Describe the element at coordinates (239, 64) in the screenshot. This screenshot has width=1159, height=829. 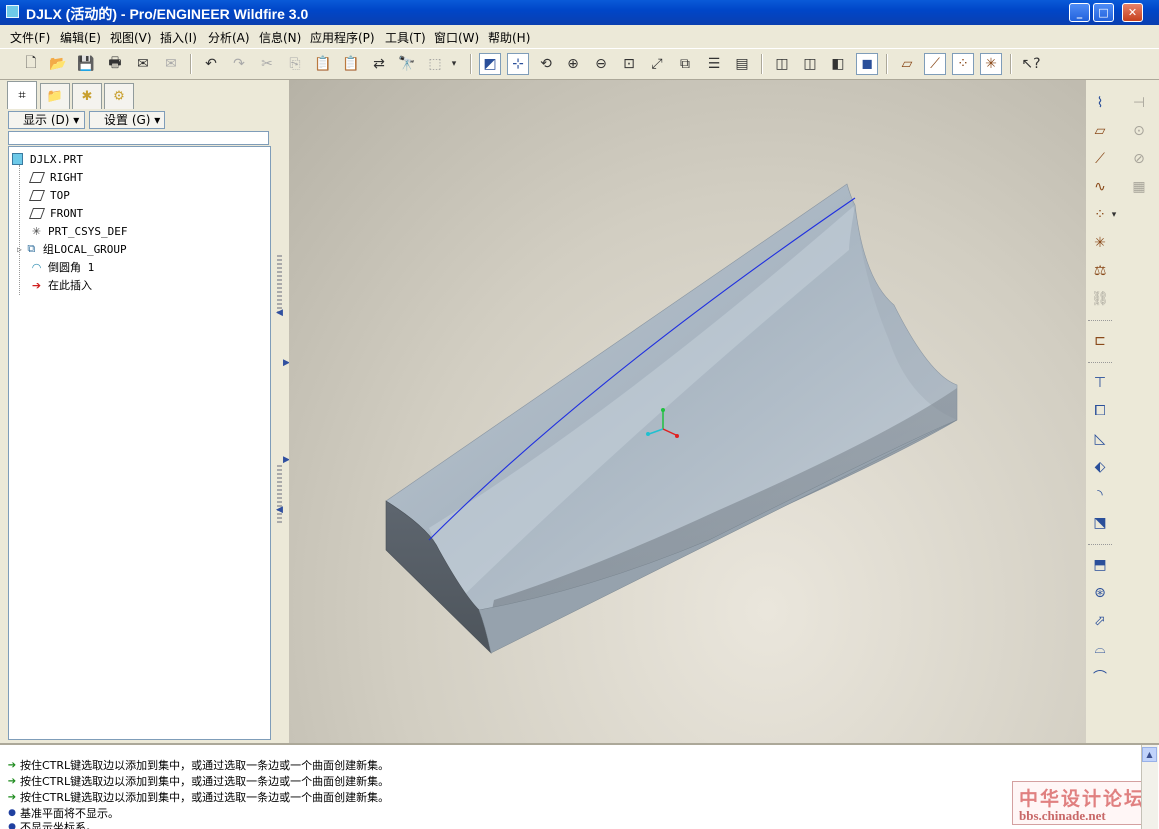
I see `redo-icon: ↷` at that location.